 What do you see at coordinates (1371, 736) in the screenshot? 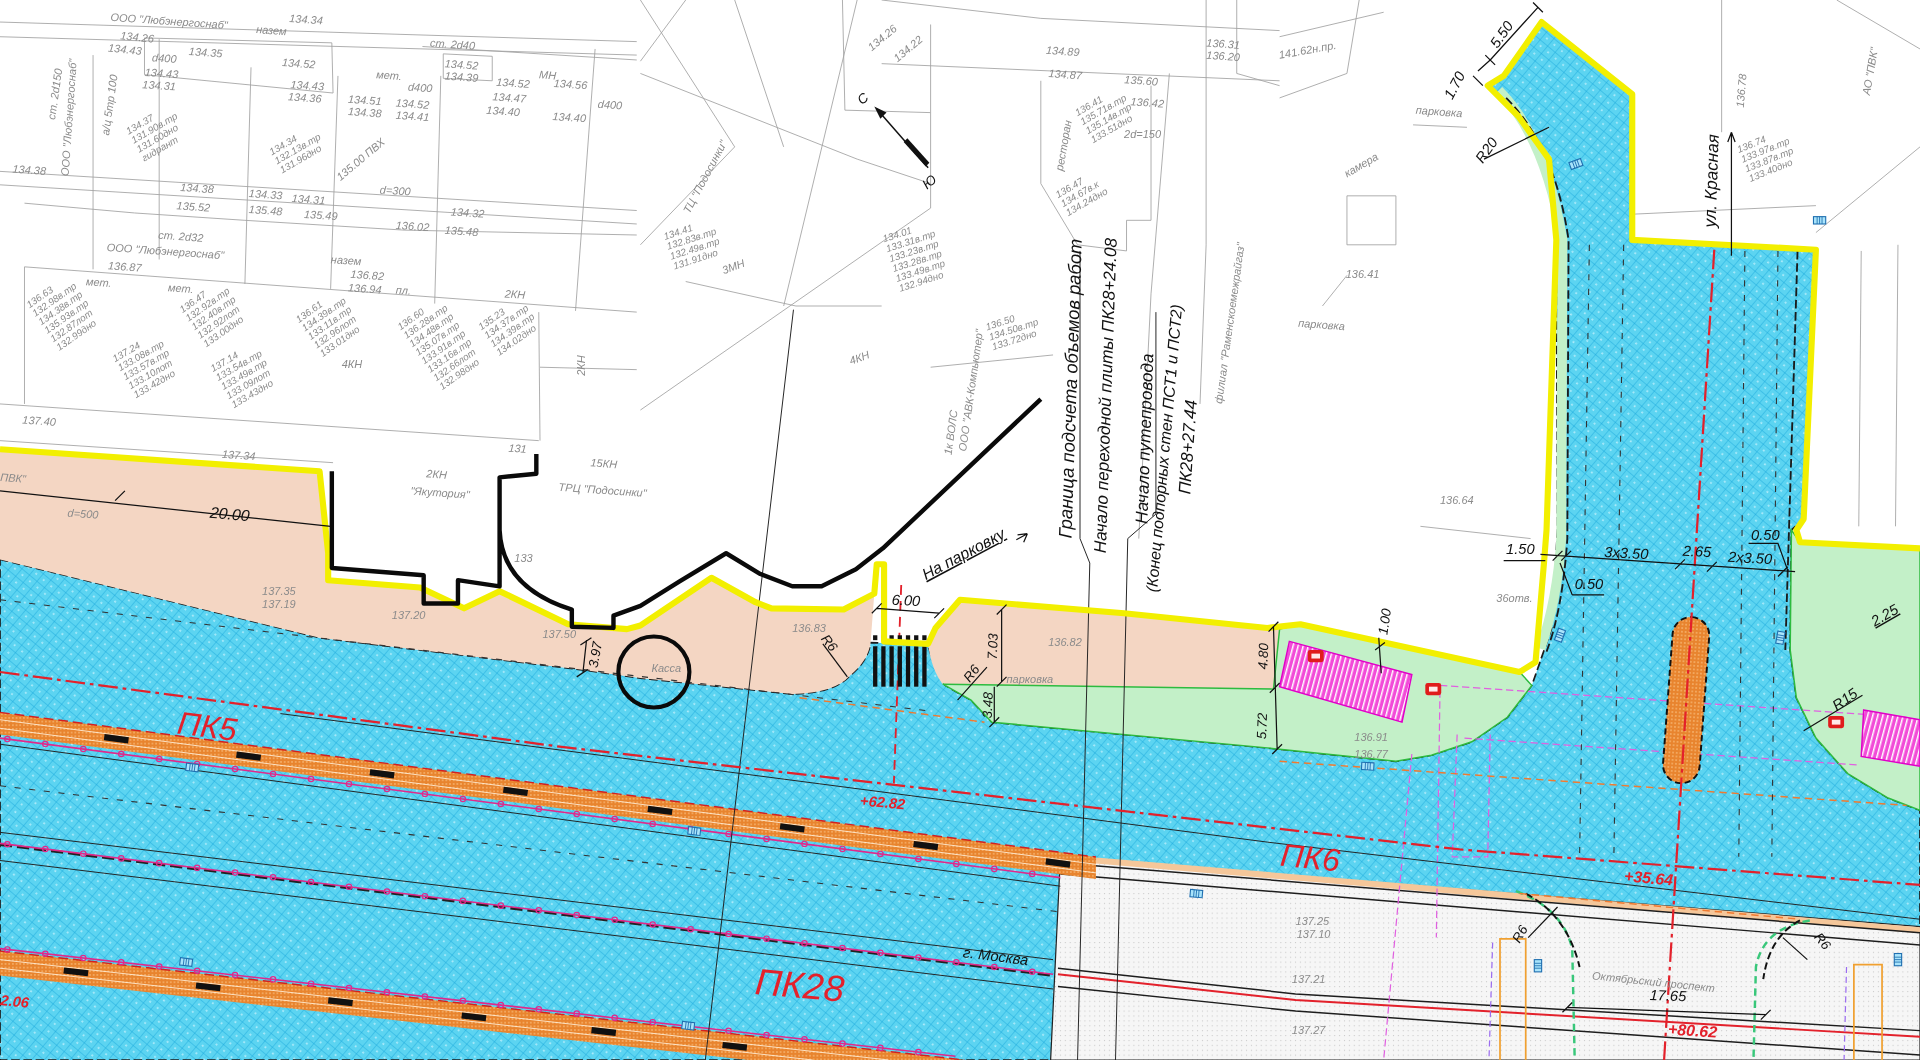
I see `survey-label: 136.91` at bounding box center [1371, 736].